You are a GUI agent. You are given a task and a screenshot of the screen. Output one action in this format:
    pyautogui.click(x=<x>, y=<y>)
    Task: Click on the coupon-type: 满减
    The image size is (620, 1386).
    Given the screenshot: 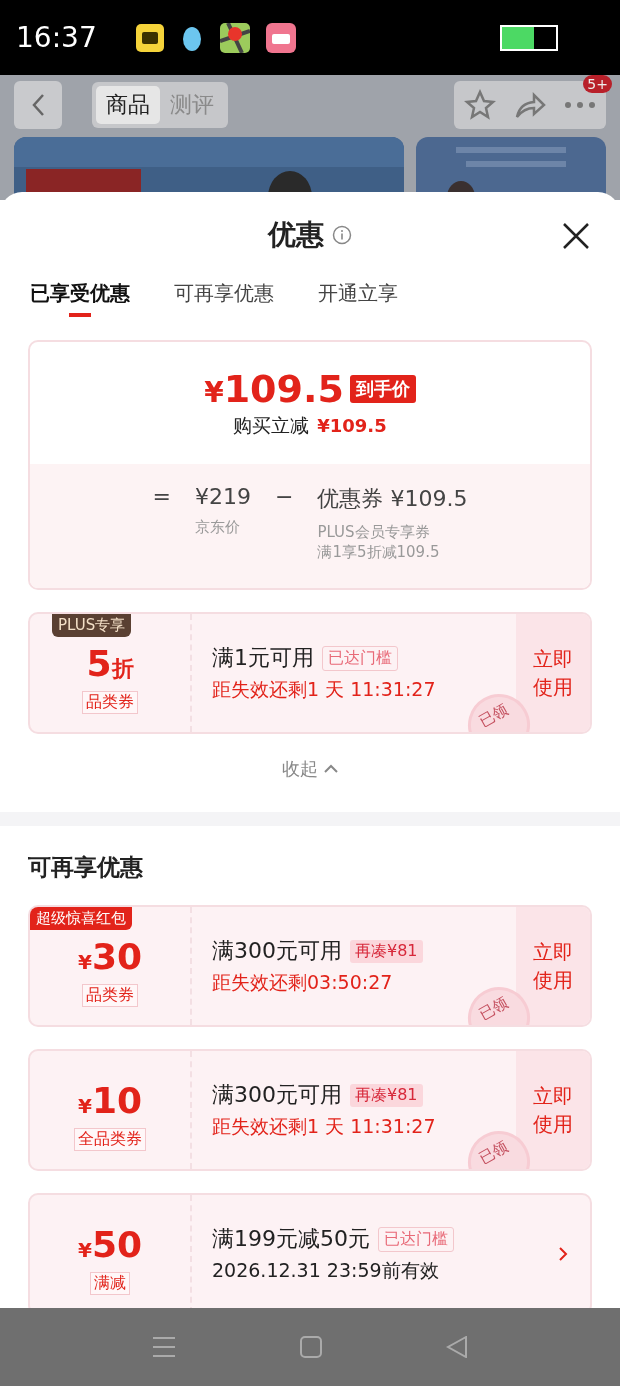 What is the action you would take?
    pyautogui.click(x=110, y=1283)
    